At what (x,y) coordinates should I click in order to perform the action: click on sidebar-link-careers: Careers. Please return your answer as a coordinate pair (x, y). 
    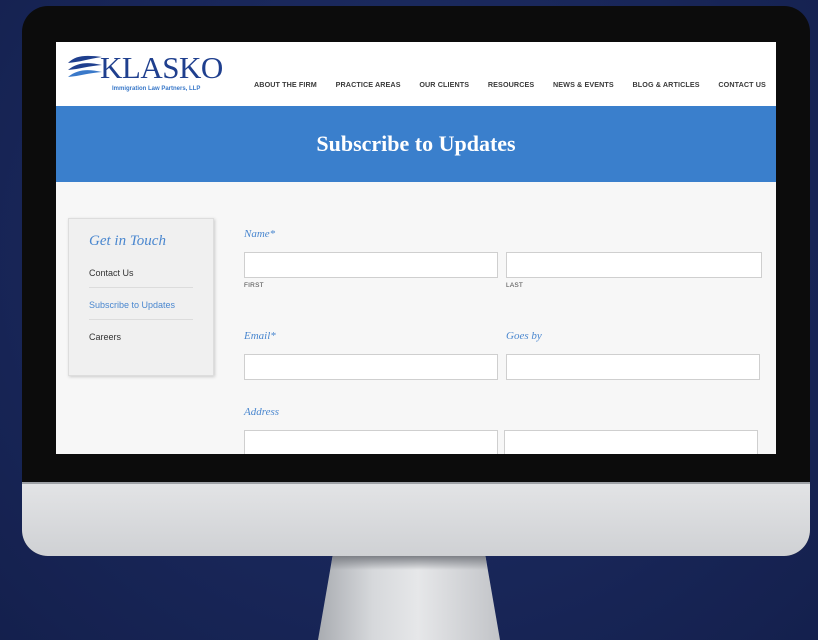
    Looking at the image, I should click on (141, 339).